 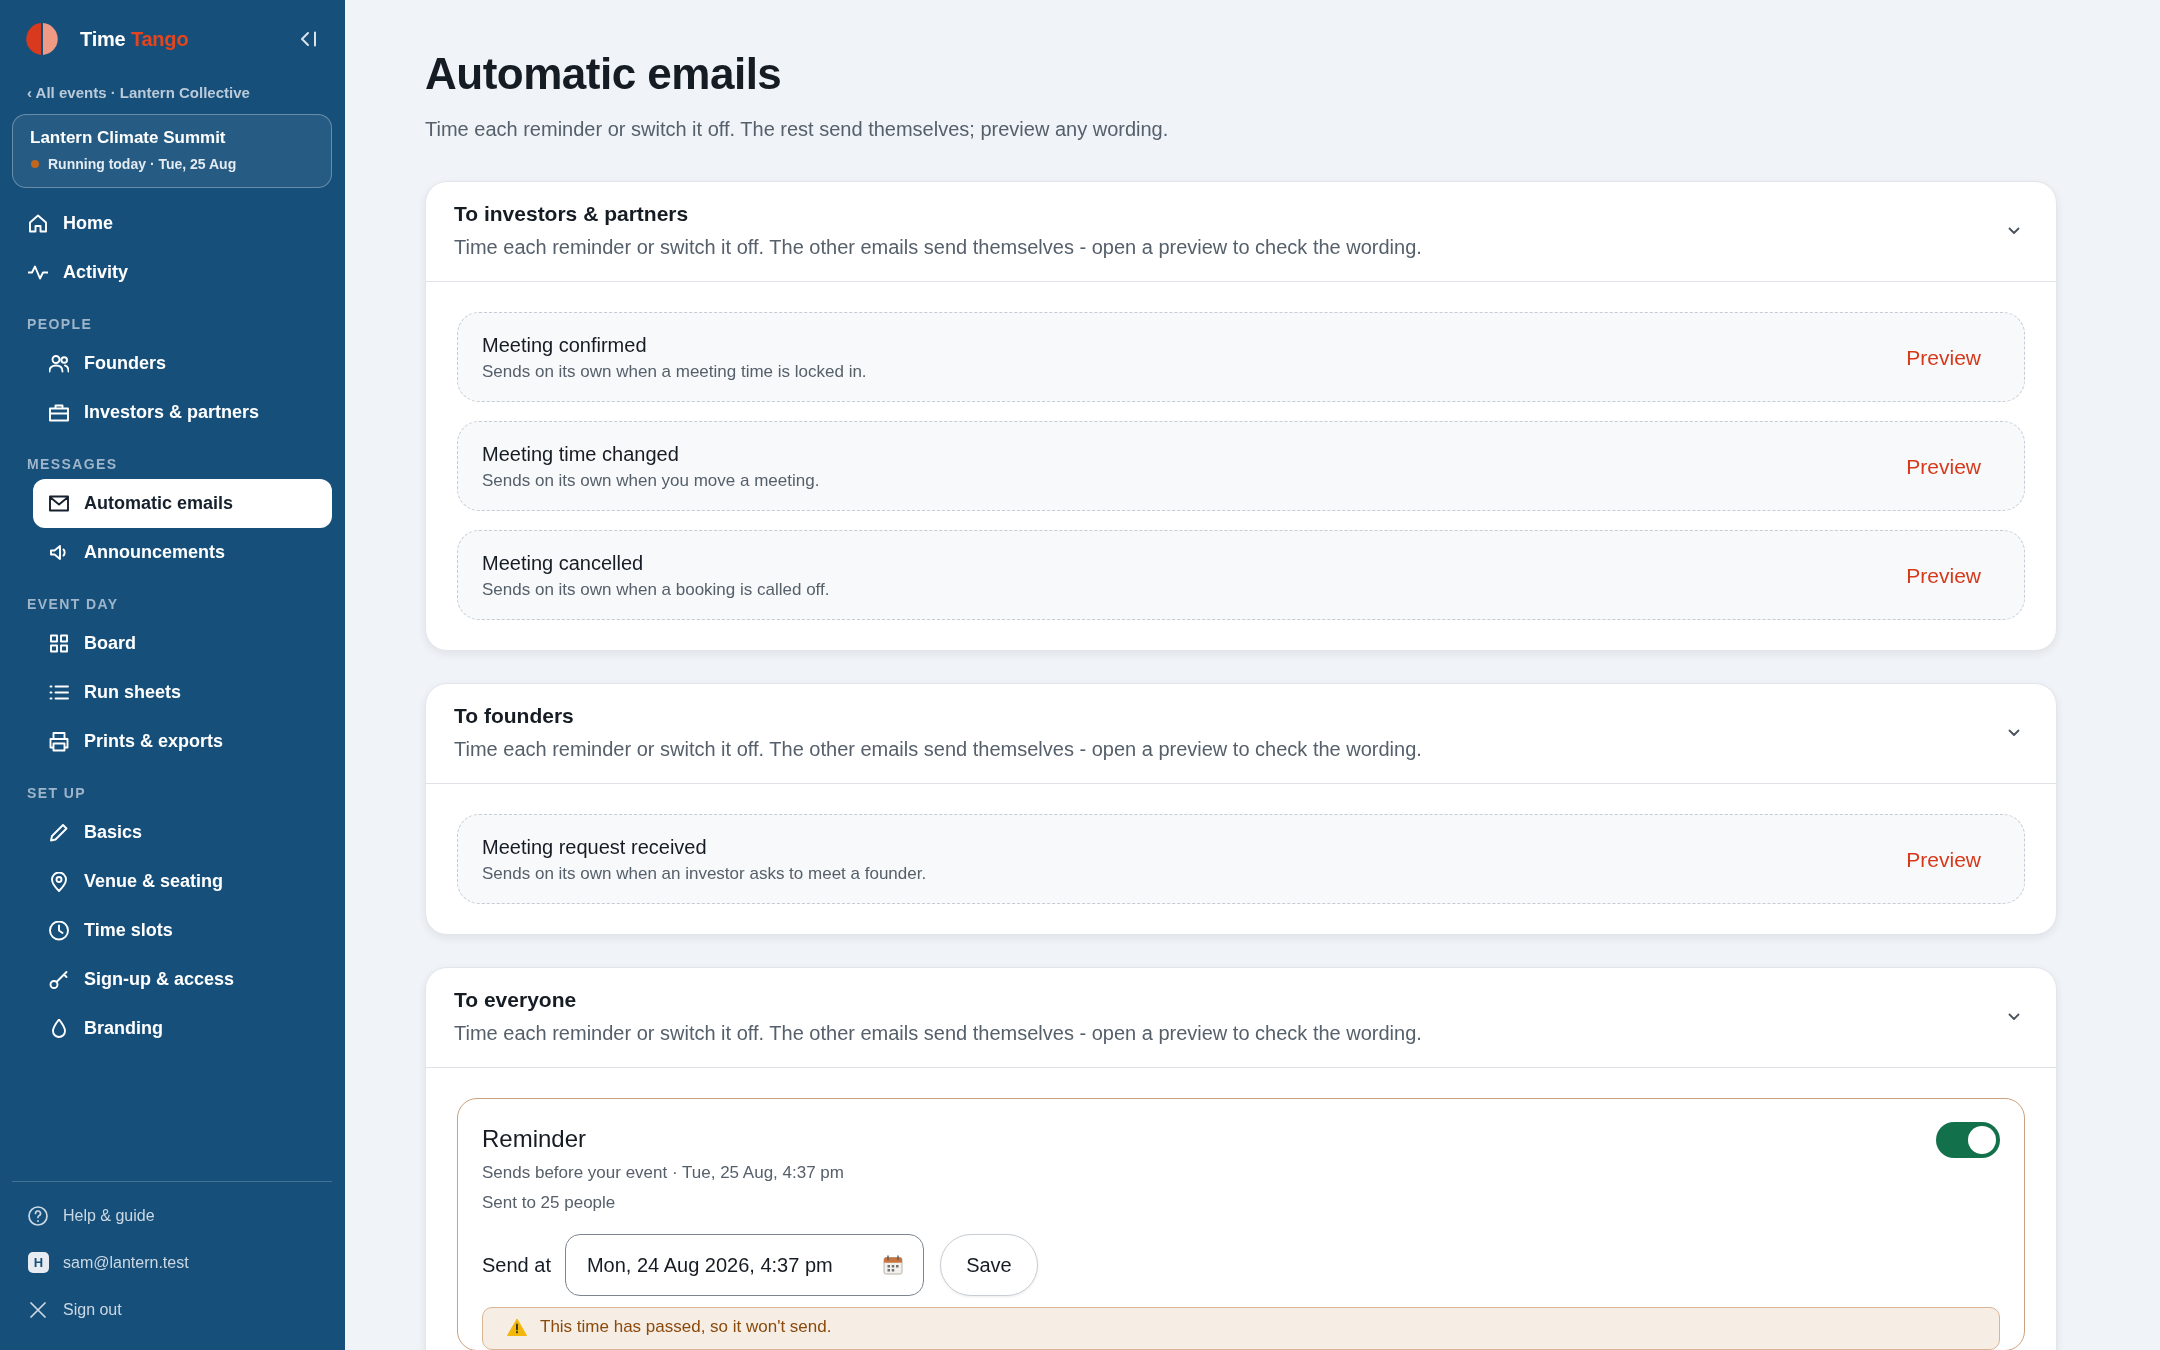 What do you see at coordinates (172, 1309) in the screenshot?
I see `footer-link: Sign out` at bounding box center [172, 1309].